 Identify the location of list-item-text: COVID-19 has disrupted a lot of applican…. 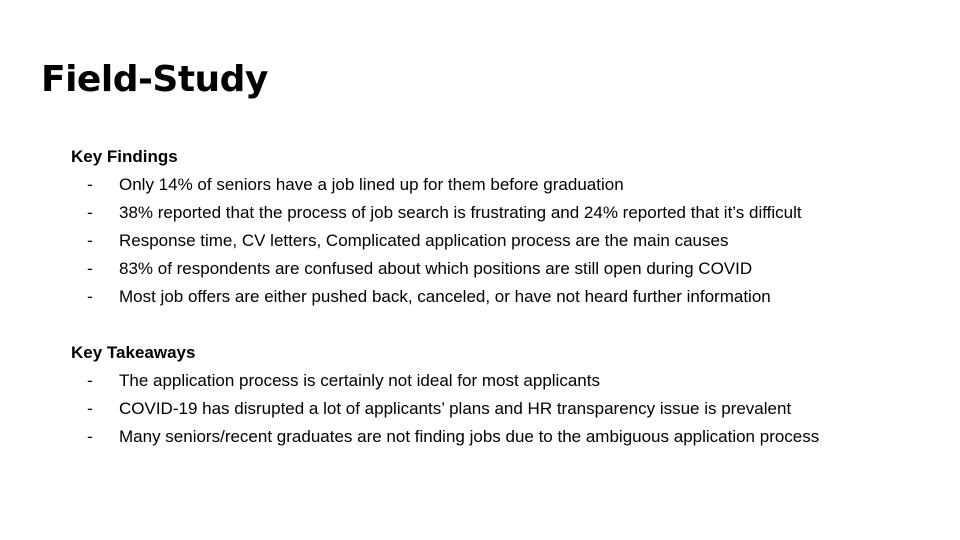
(455, 408).